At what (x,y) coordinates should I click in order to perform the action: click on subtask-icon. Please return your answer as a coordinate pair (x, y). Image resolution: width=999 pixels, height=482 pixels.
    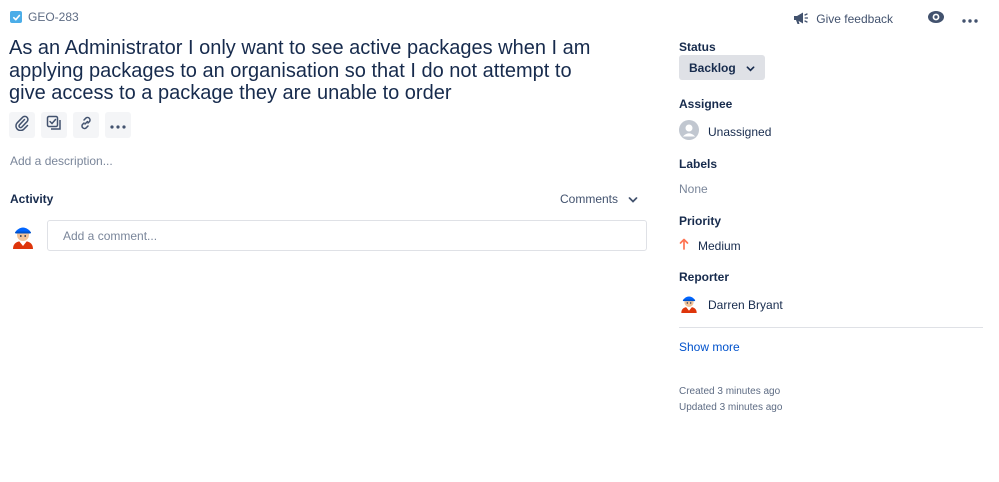
    Looking at the image, I should click on (54, 125).